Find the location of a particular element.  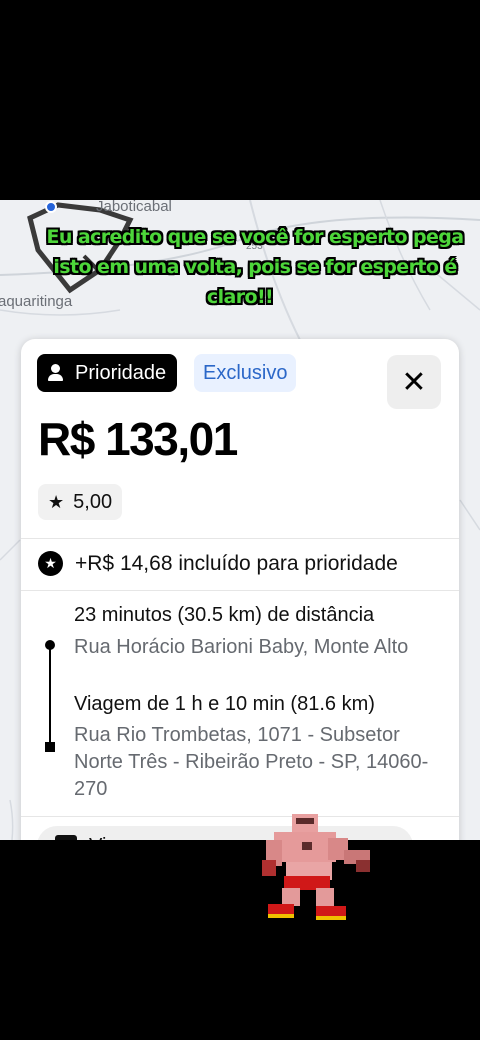

rating-value: 5,00 is located at coordinates (93, 501).